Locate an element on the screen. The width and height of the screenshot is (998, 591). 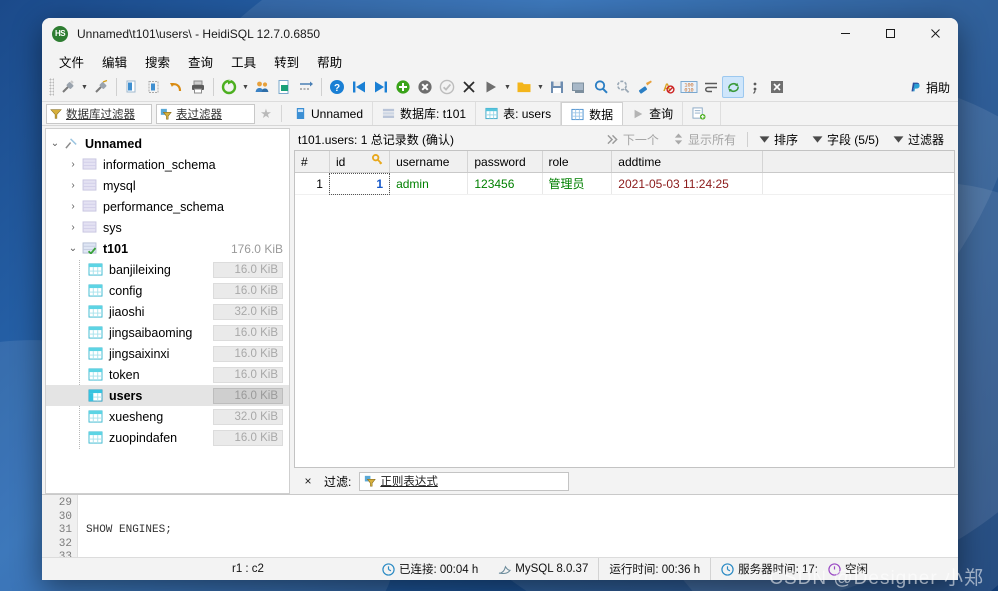
tree-node-token: token 16.0 KiB is located at coordinates (167, 374).